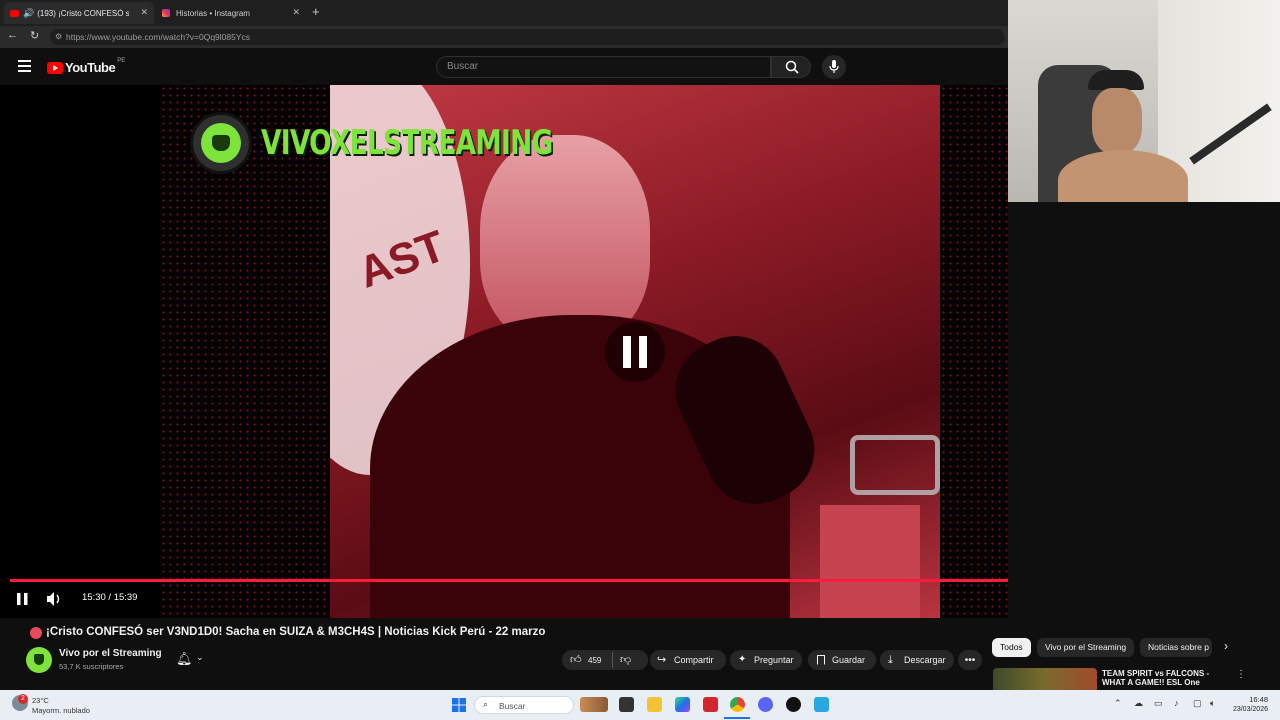  I want to click on microphone-icon, so click(834, 66).